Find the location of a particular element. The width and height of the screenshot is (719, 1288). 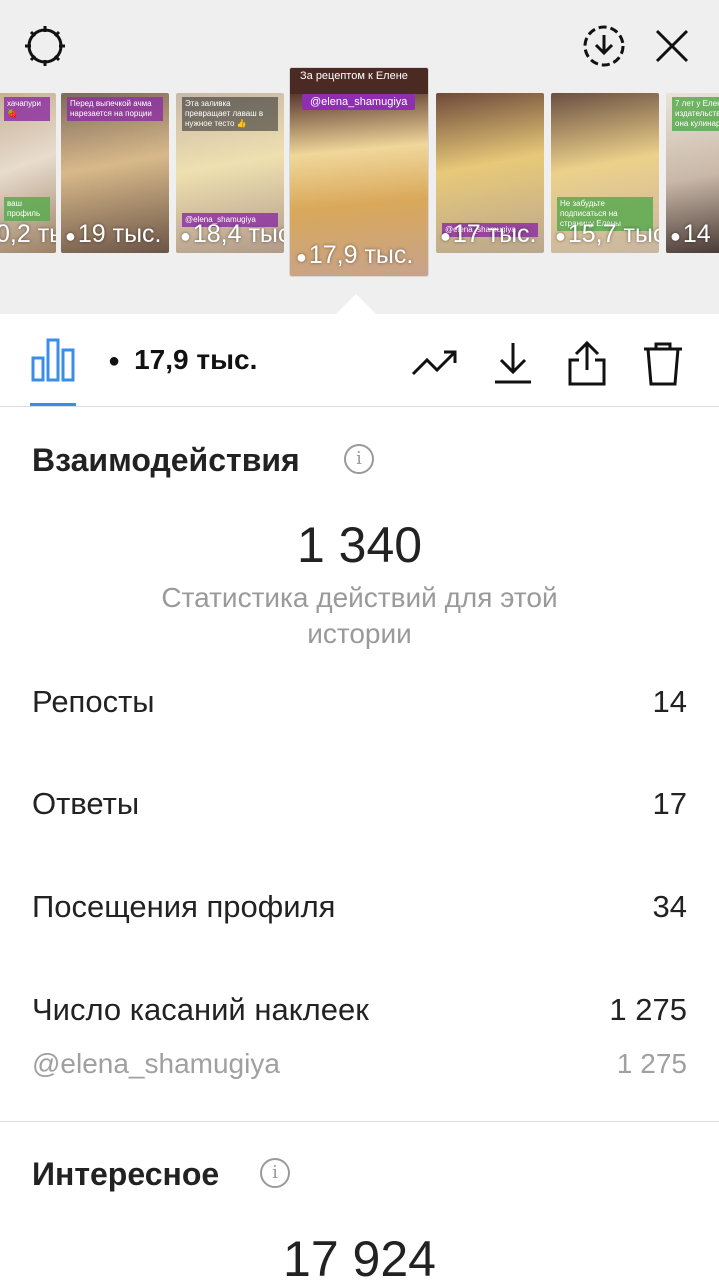

trend-icon is located at coordinates (433, 363).